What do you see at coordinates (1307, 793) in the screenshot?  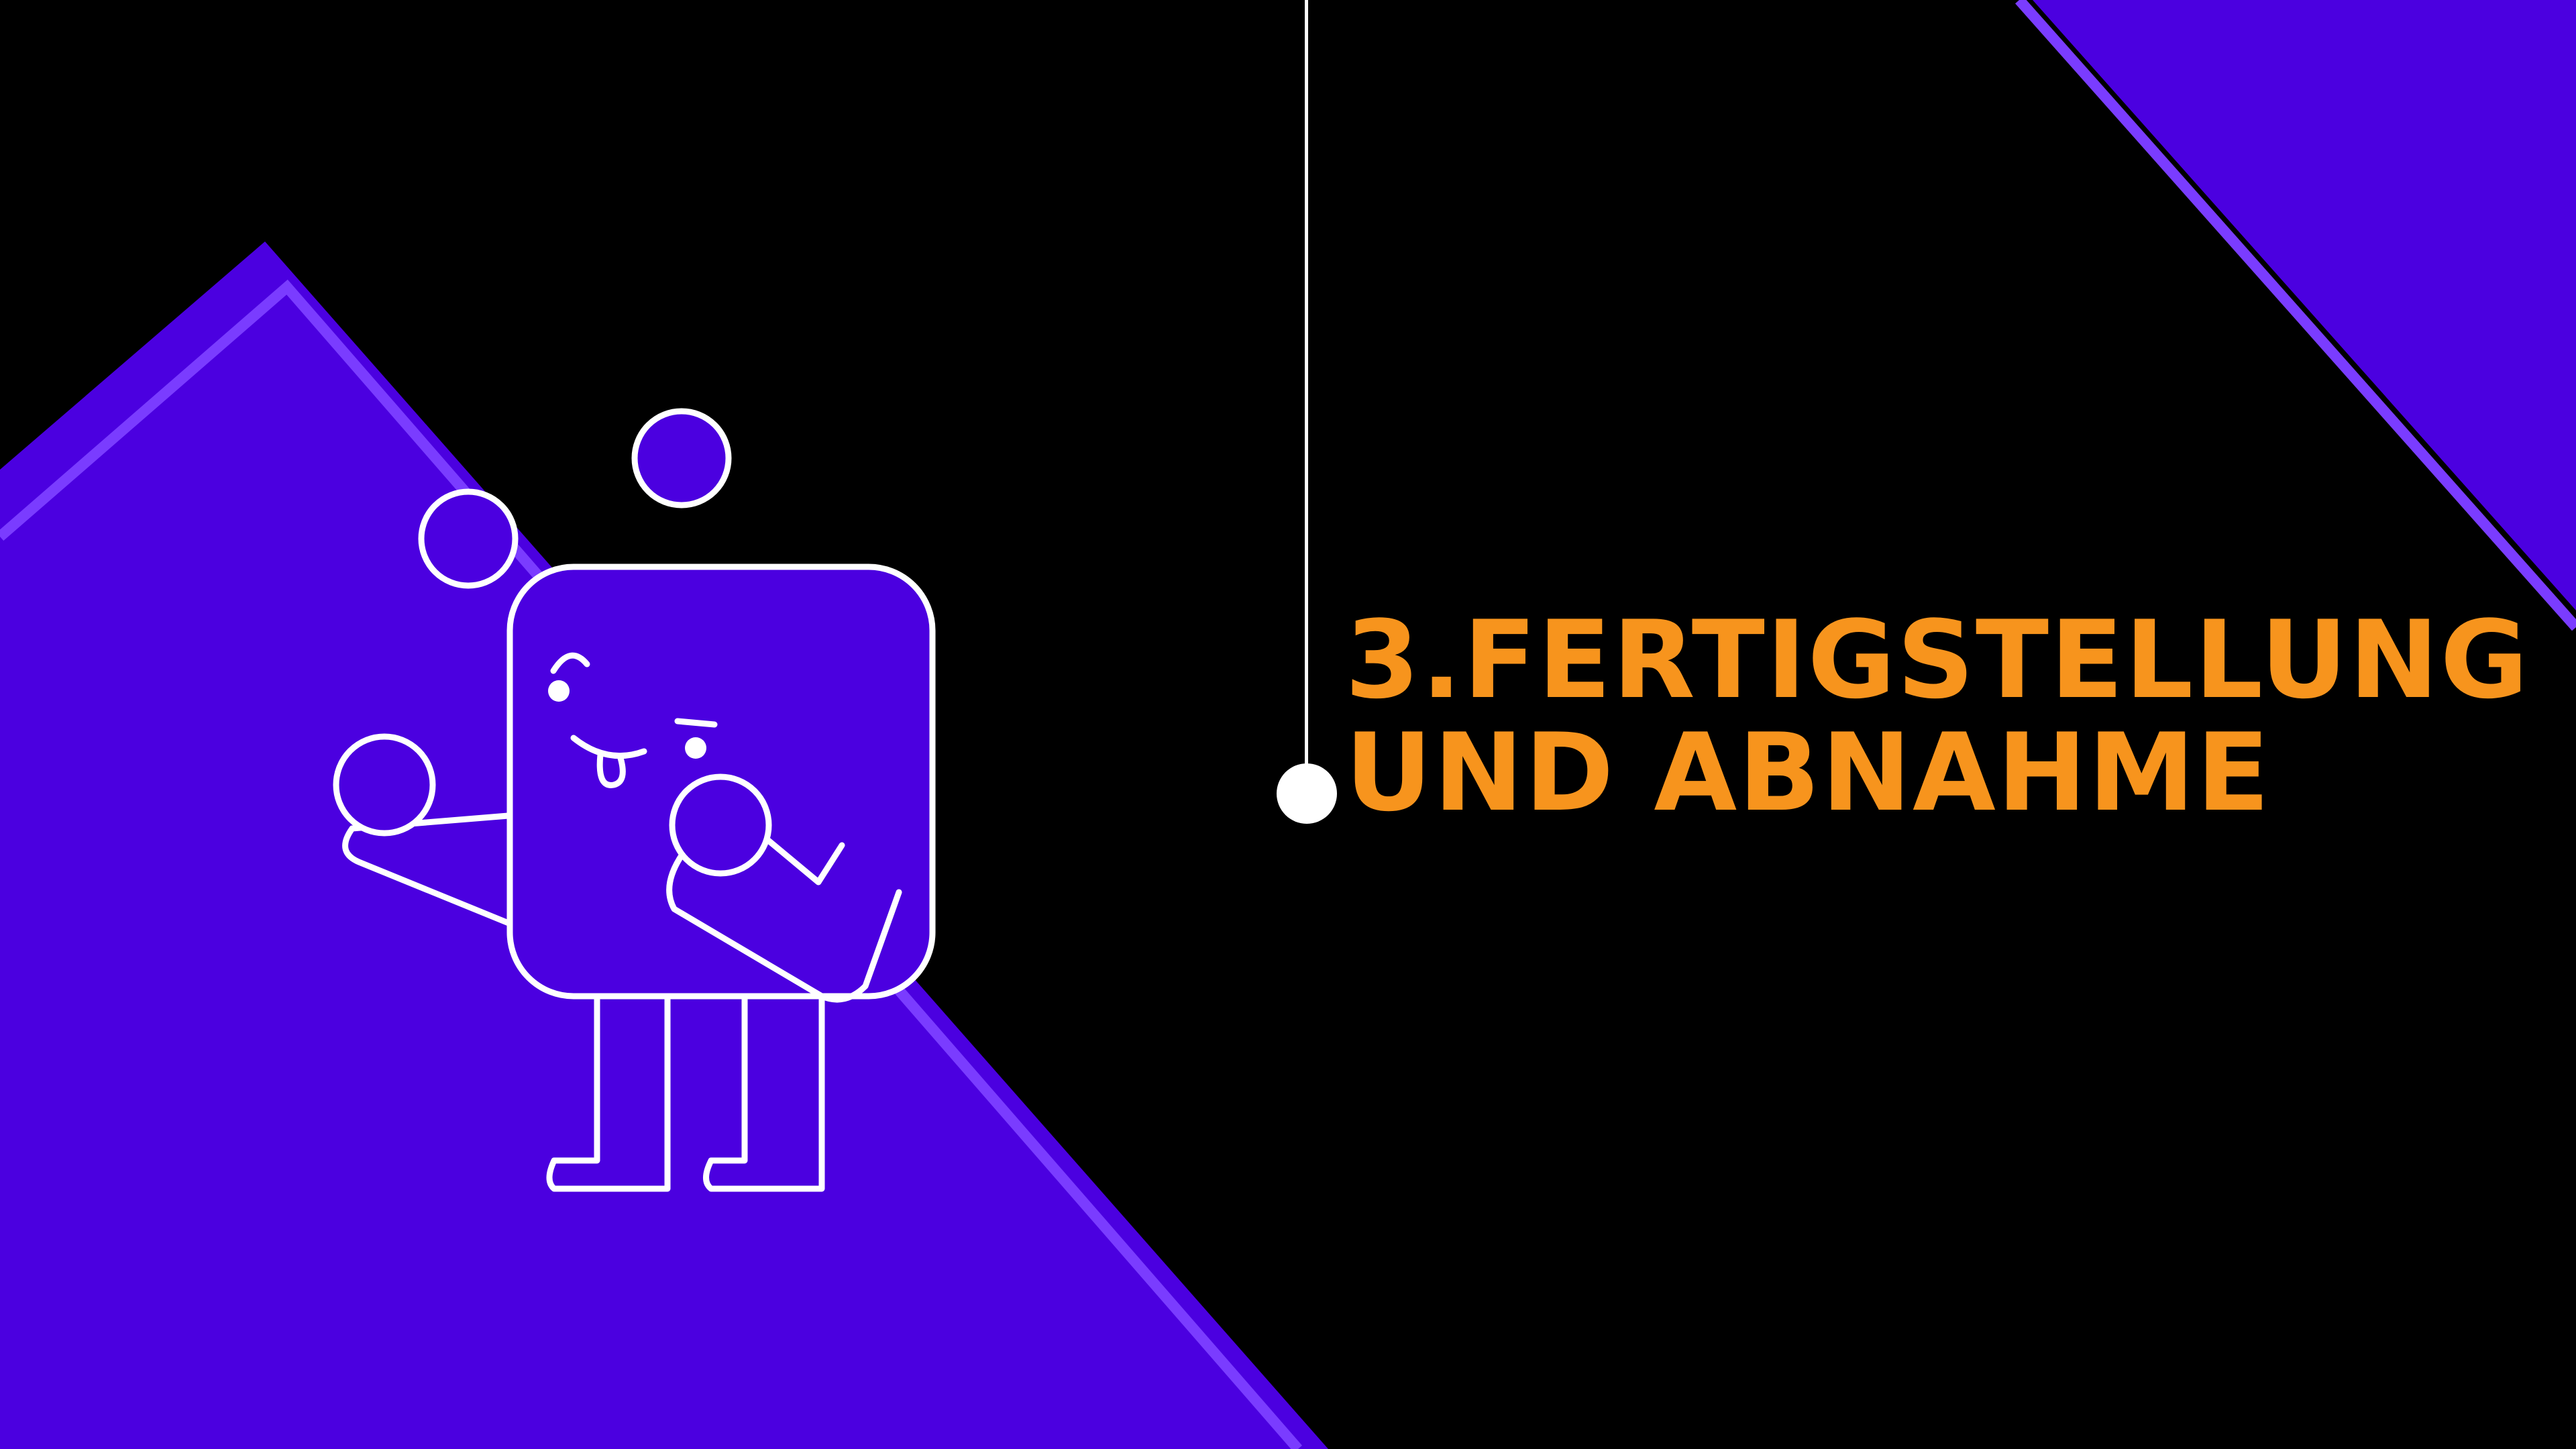 I see `timeline-dot` at bounding box center [1307, 793].